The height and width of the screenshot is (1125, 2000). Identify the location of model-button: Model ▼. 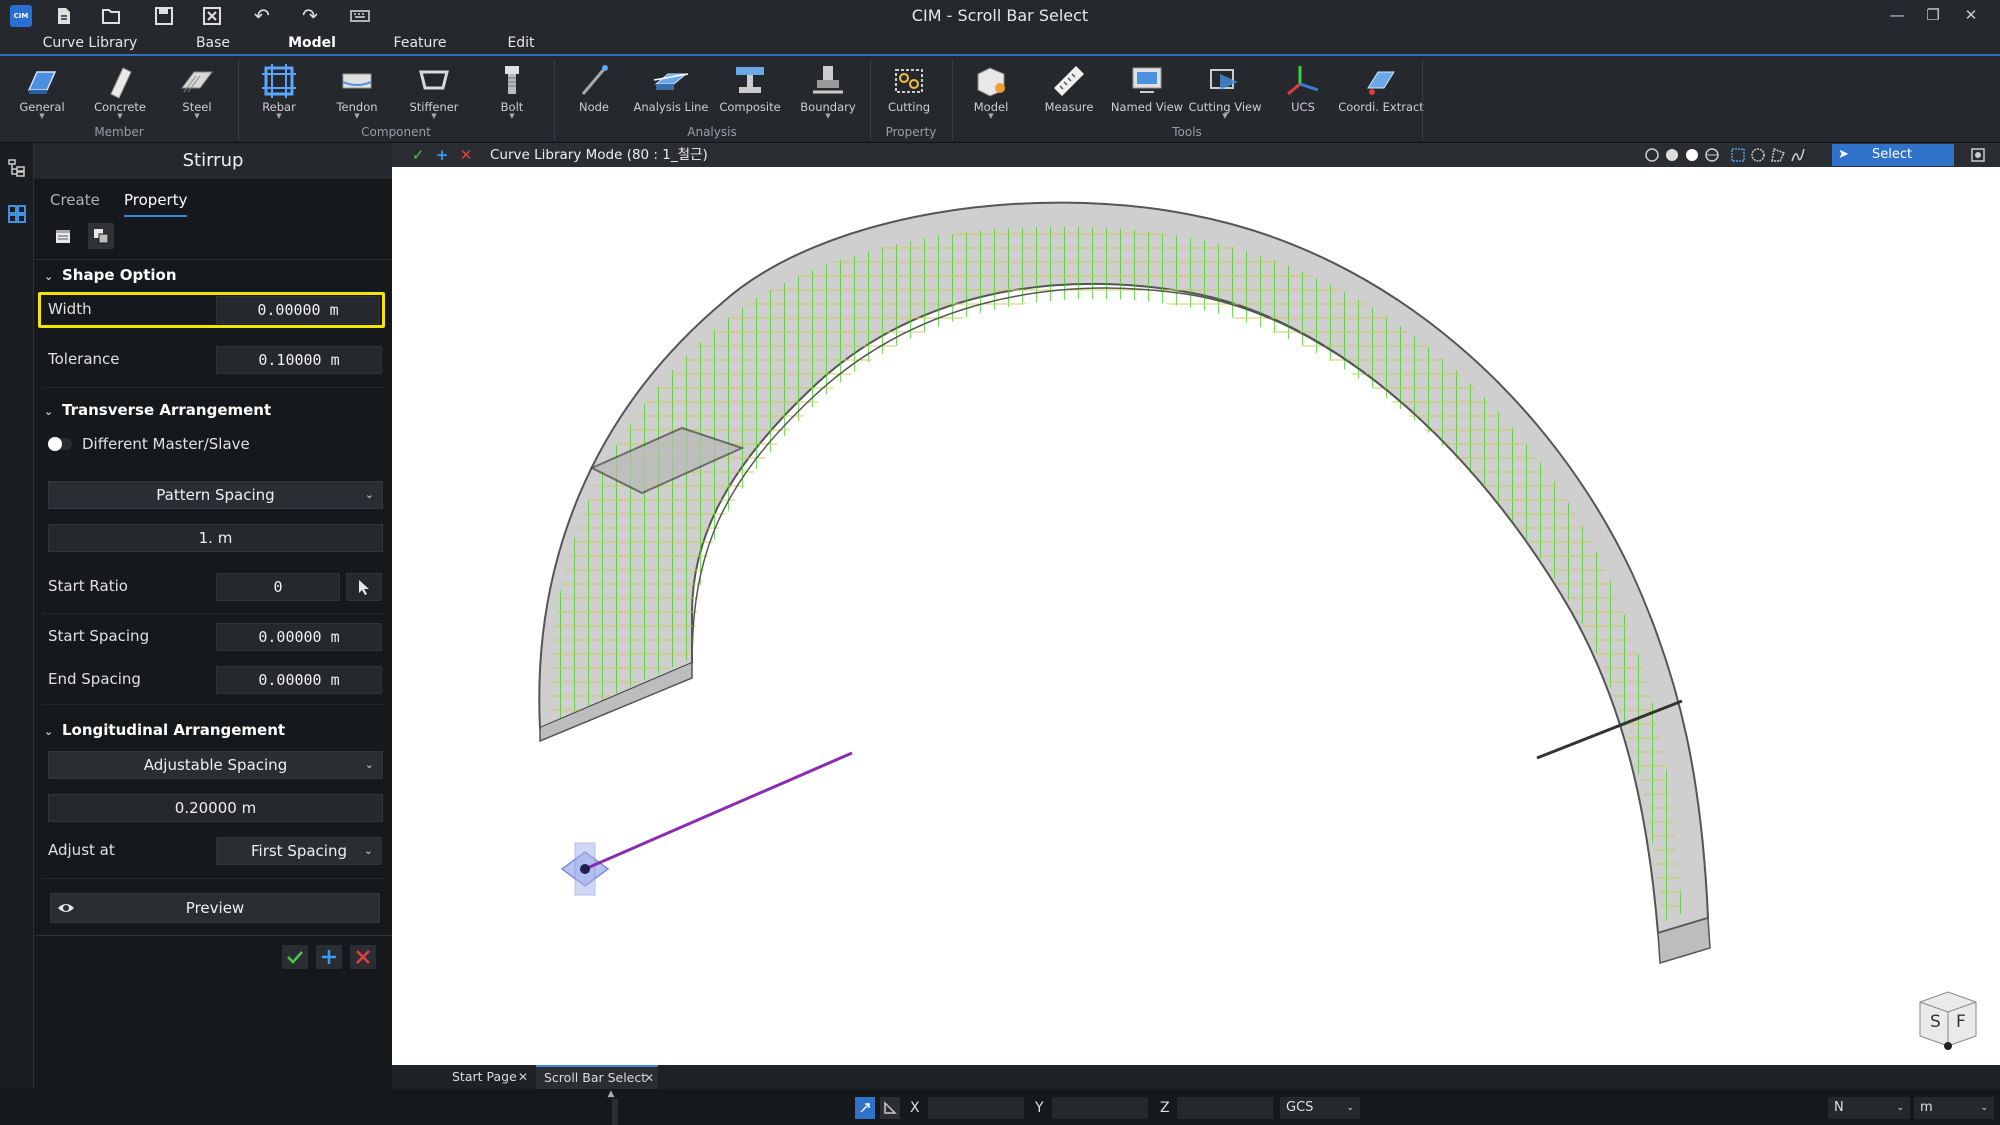
(991, 95).